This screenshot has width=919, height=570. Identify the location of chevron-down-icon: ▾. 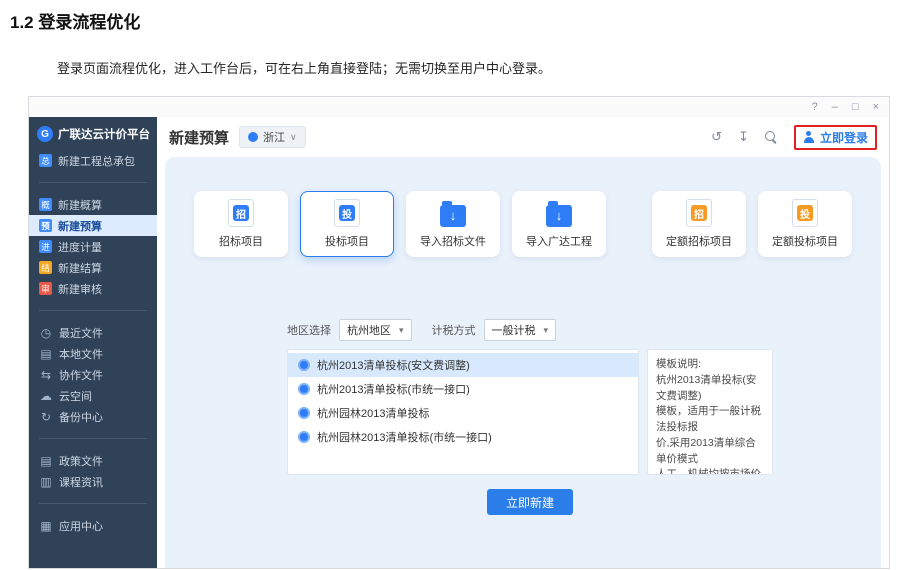
(546, 329).